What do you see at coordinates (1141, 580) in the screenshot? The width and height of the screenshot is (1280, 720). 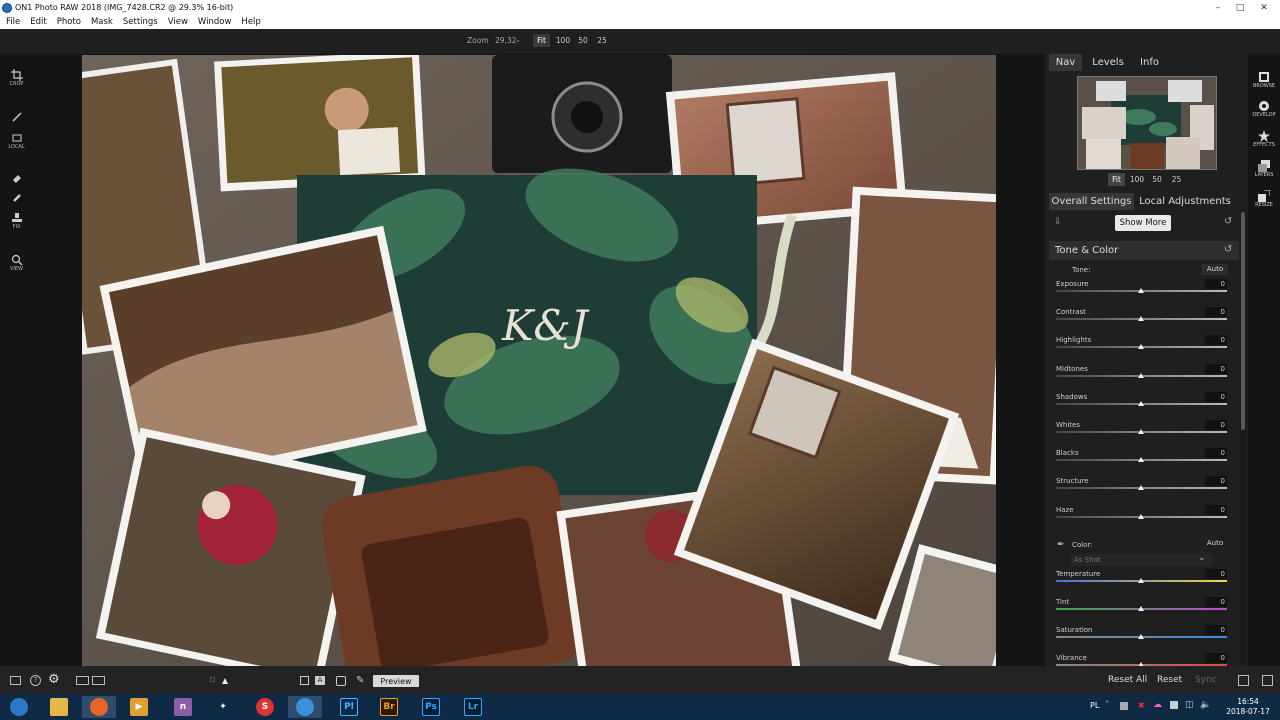 I see `temperature-slider-thumb` at bounding box center [1141, 580].